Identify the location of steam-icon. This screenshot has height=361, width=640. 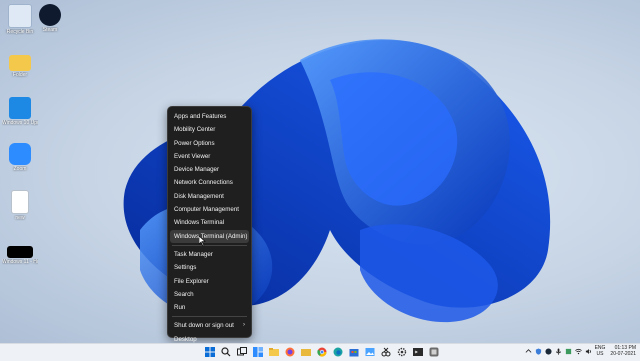
(50, 15).